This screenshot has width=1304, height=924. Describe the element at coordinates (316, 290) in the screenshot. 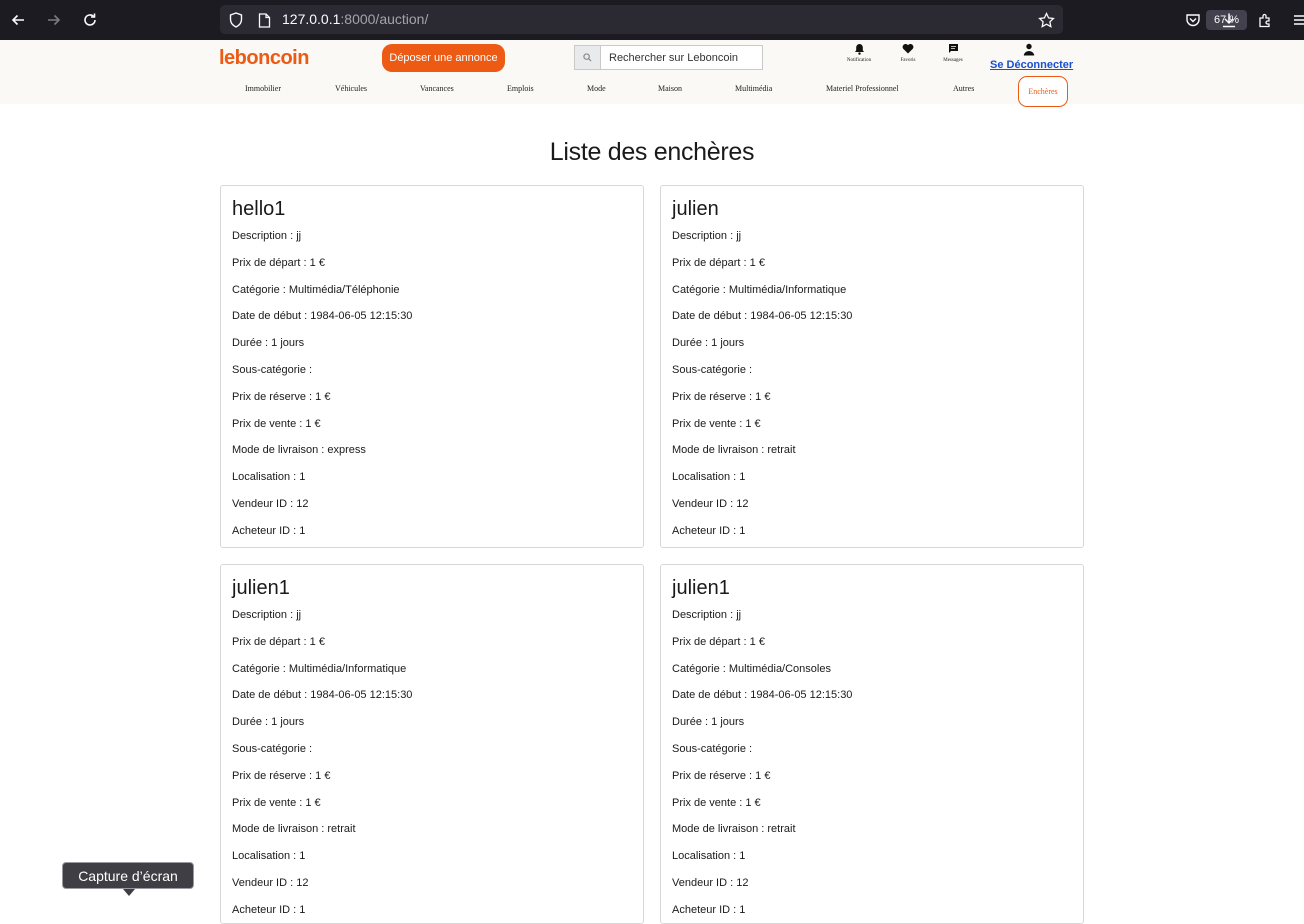

I see `auction-category: Catégorie : Multimédia/Téléphonie` at that location.